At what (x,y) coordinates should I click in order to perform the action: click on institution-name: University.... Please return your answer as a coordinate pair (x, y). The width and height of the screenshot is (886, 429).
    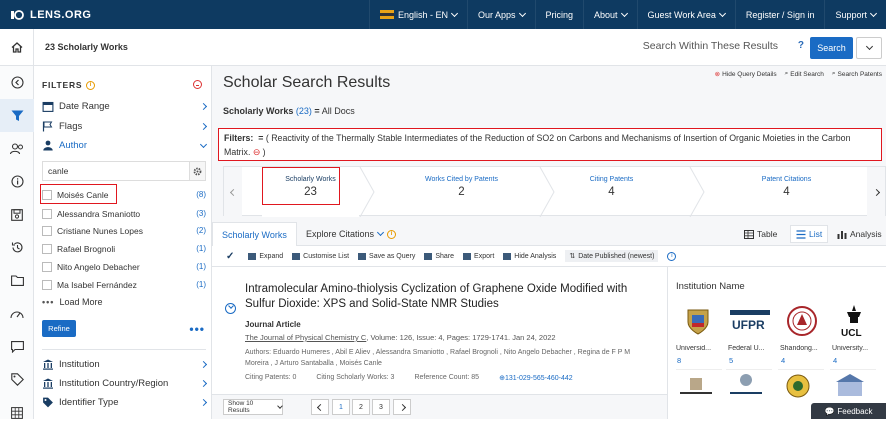
    Looking at the image, I should click on (850, 348).